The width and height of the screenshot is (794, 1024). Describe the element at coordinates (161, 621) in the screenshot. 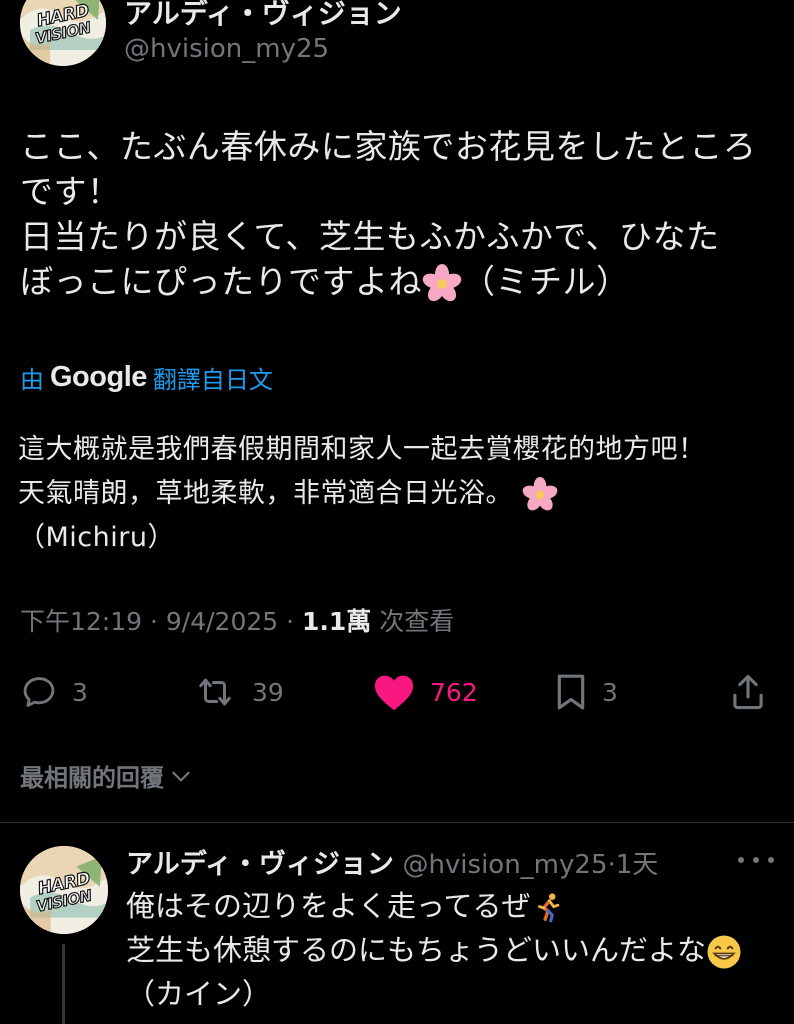

I see `tweet-timestamp: 下午12:19 · 9/4/2025 ·` at that location.